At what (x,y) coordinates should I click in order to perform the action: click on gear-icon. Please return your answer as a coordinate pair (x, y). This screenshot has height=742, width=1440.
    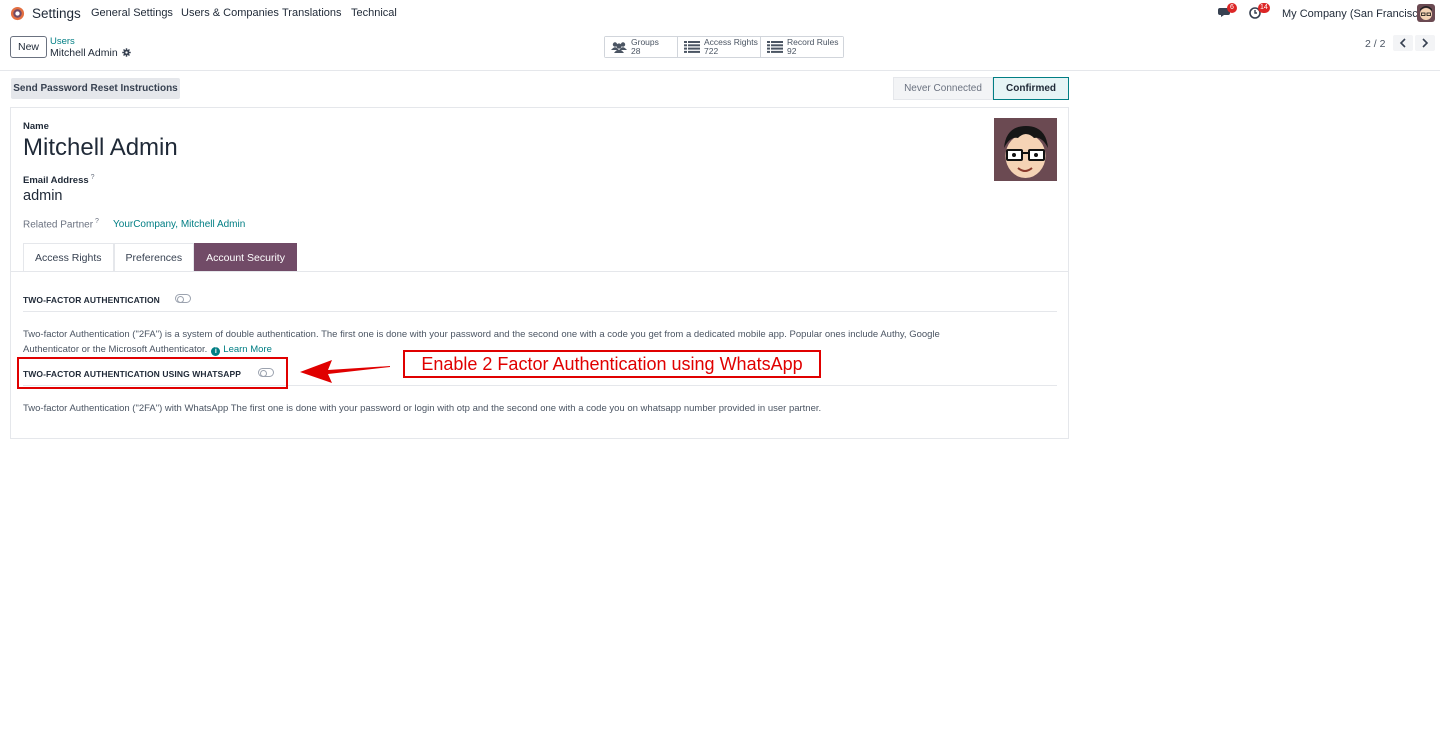
    Looking at the image, I should click on (126, 52).